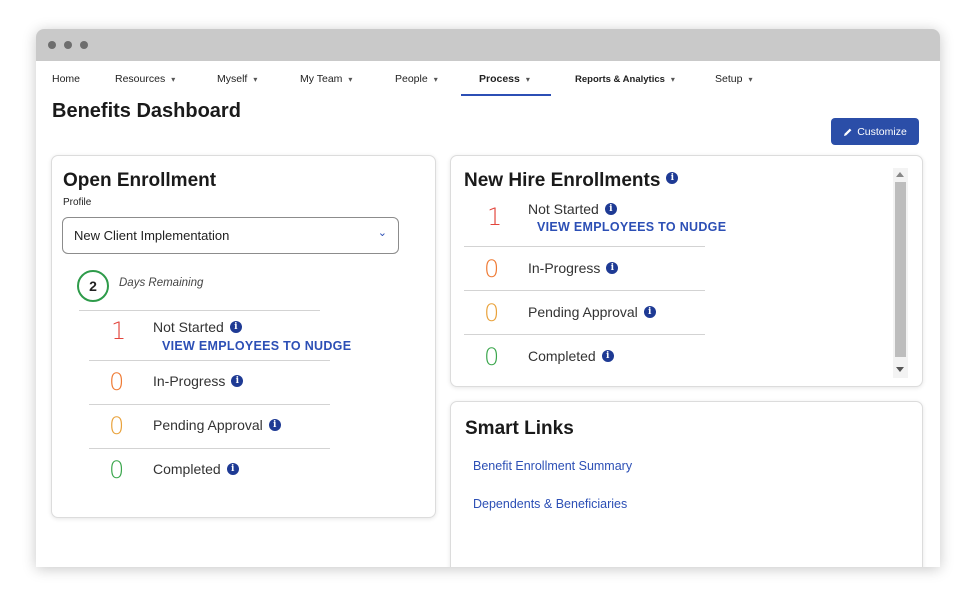 The image size is (979, 597). Describe the element at coordinates (119, 331) in the screenshot. I see `oe-not-started-count: 1` at that location.